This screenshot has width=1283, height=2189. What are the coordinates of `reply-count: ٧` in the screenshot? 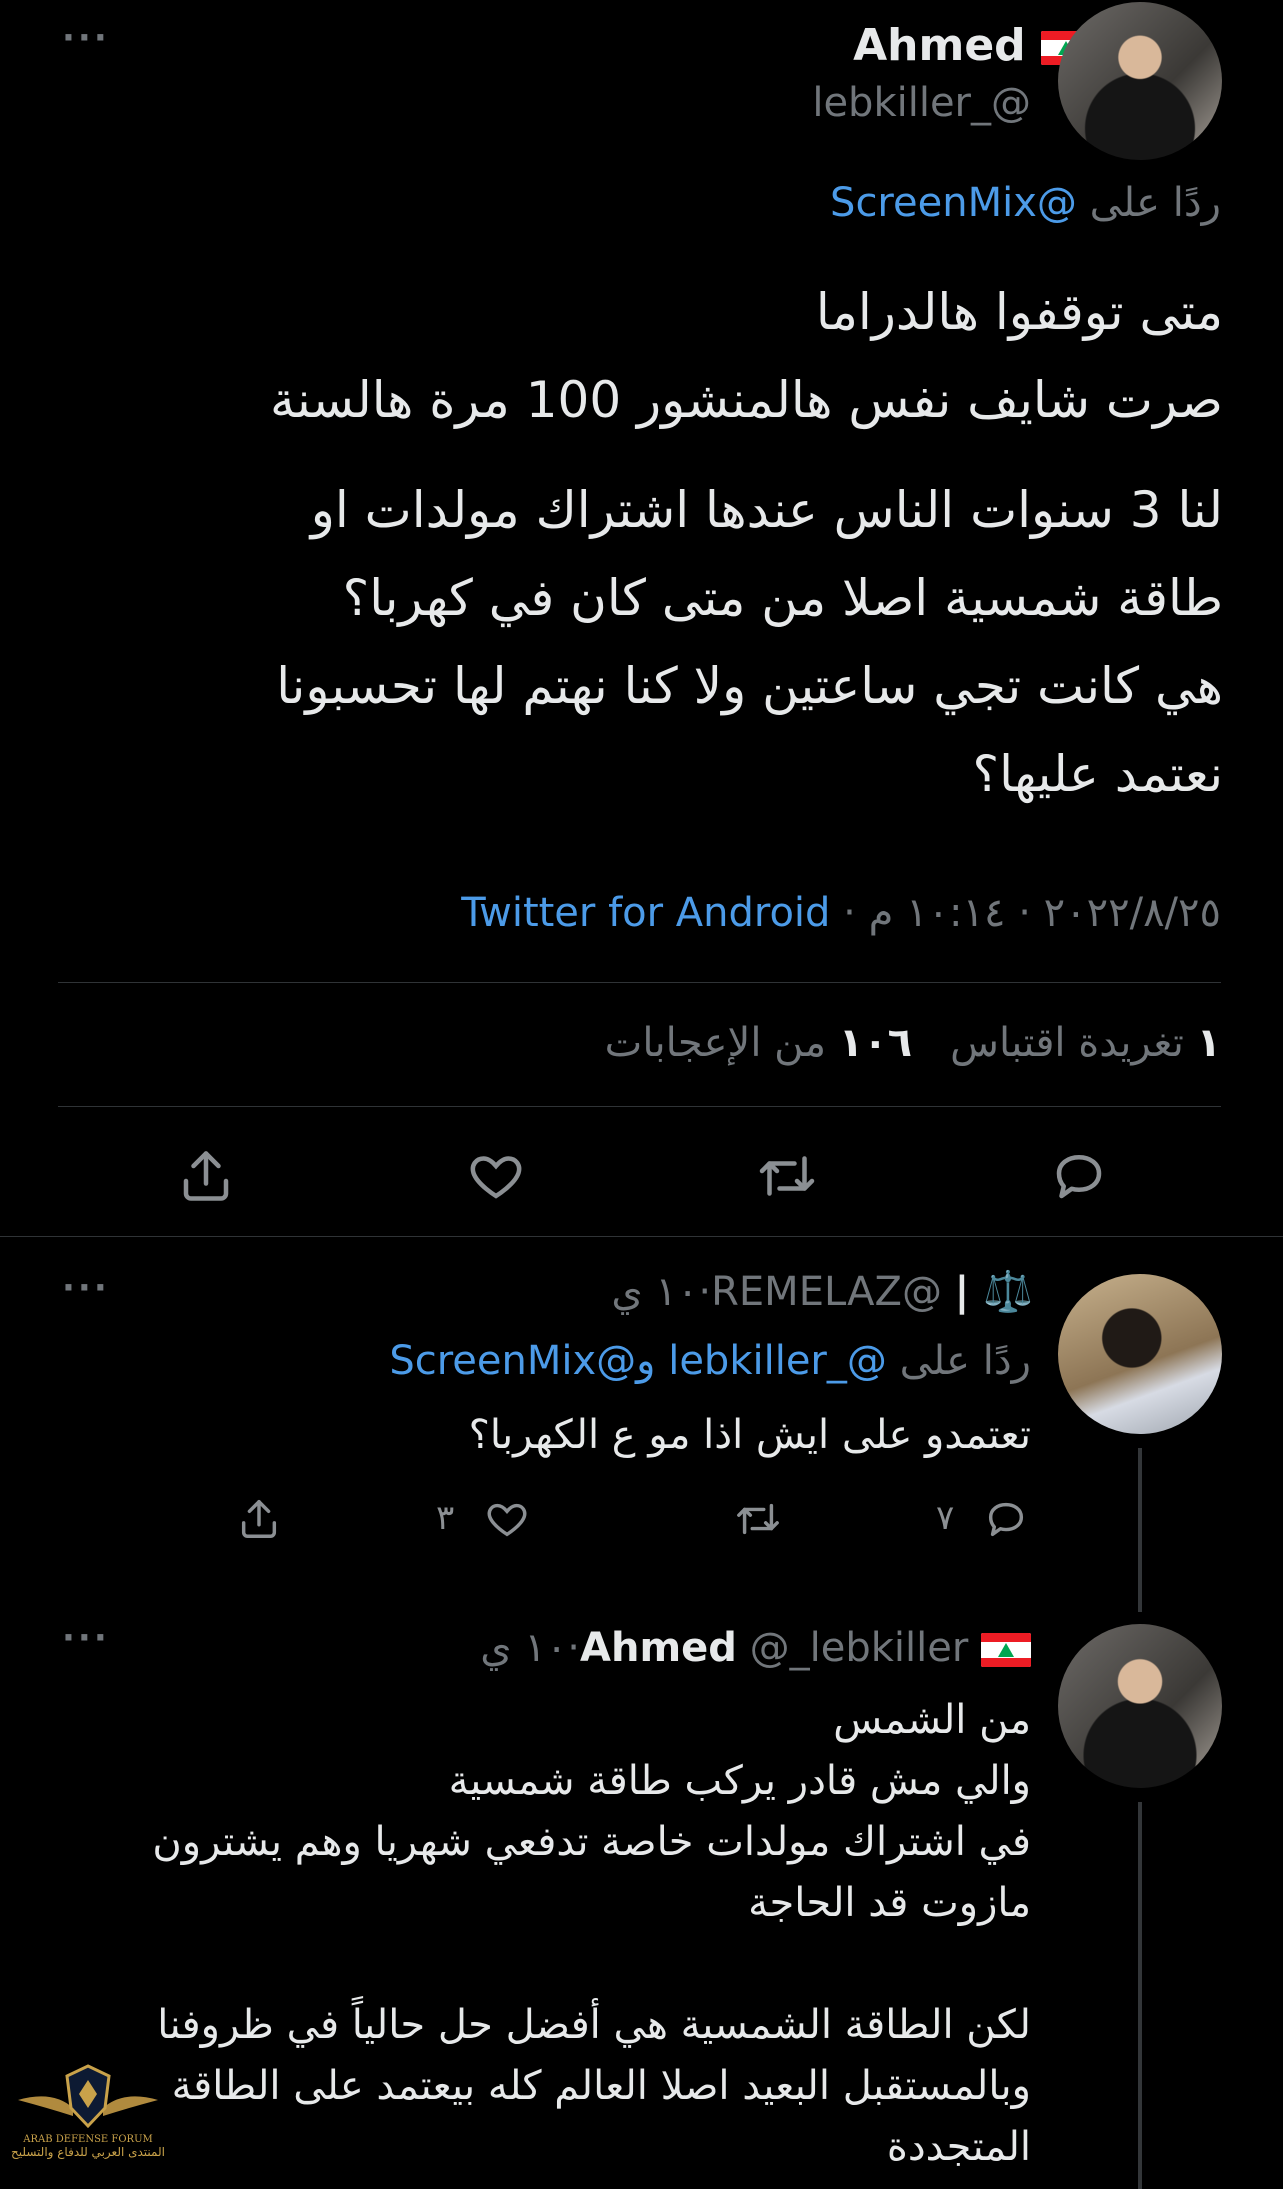 It's located at (945, 1518).